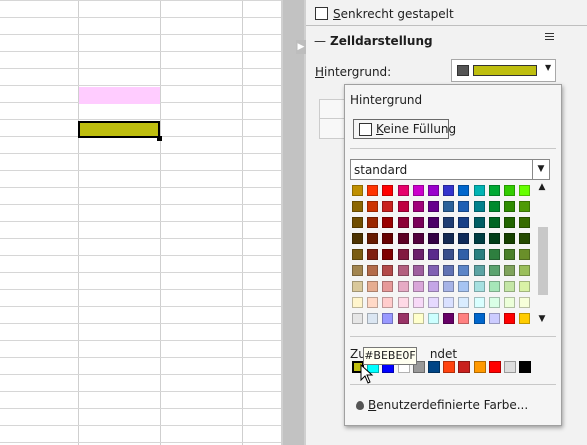  Describe the element at coordinates (119, 95) in the screenshot. I see `pink-cell` at that location.